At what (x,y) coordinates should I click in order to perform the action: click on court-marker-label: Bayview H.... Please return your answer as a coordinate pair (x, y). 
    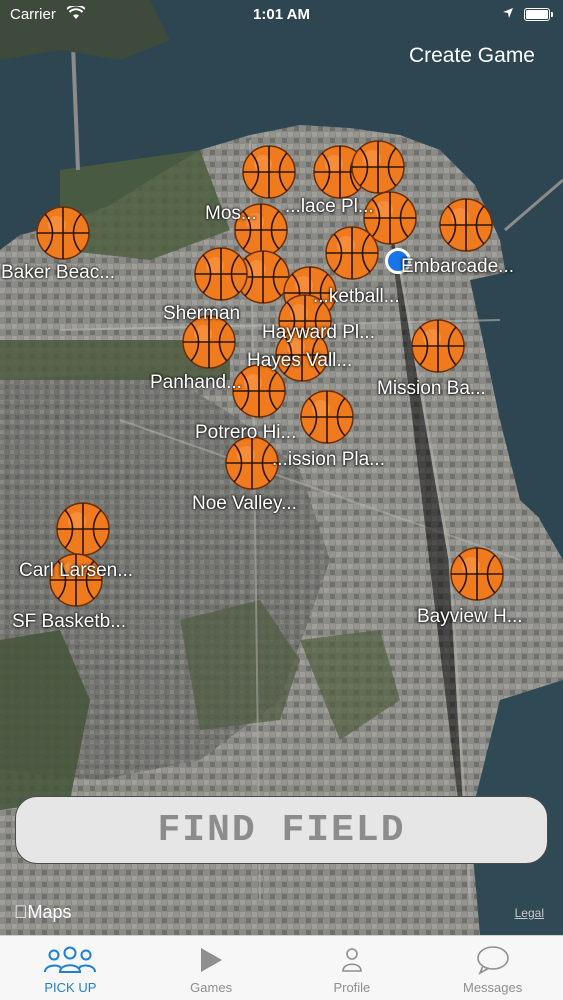
    Looking at the image, I should click on (470, 616).